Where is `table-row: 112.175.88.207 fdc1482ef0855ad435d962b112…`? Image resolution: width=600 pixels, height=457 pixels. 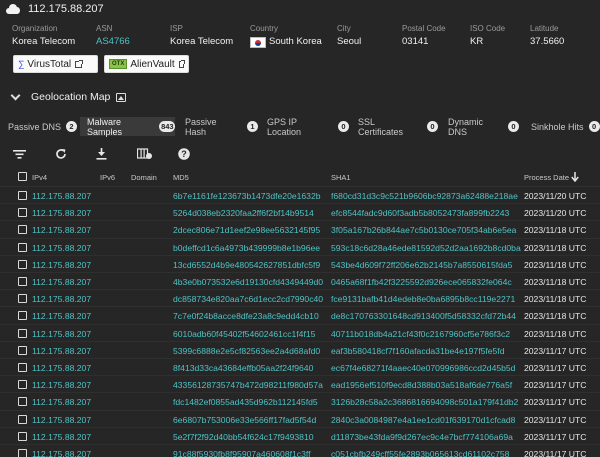 table-row: 112.175.88.207 fdc1482ef0855ad435d962b112… is located at coordinates (300, 401).